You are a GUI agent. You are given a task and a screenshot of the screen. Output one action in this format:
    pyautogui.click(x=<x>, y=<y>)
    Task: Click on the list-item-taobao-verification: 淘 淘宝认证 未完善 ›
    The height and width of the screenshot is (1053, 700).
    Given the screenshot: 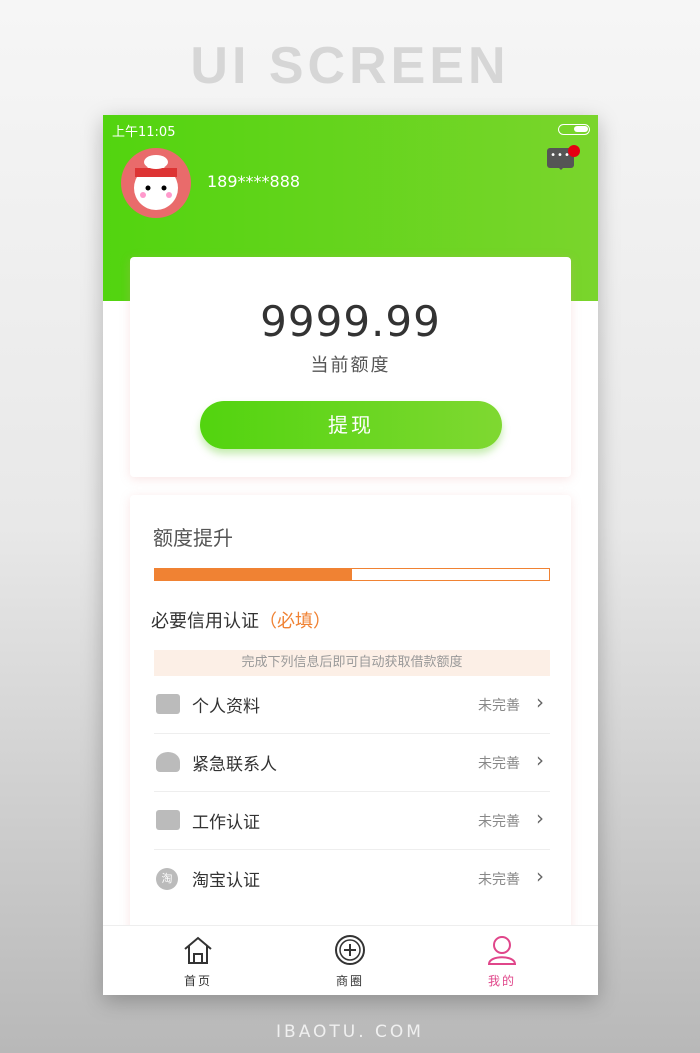 What is the action you would take?
    pyautogui.click(x=352, y=879)
    